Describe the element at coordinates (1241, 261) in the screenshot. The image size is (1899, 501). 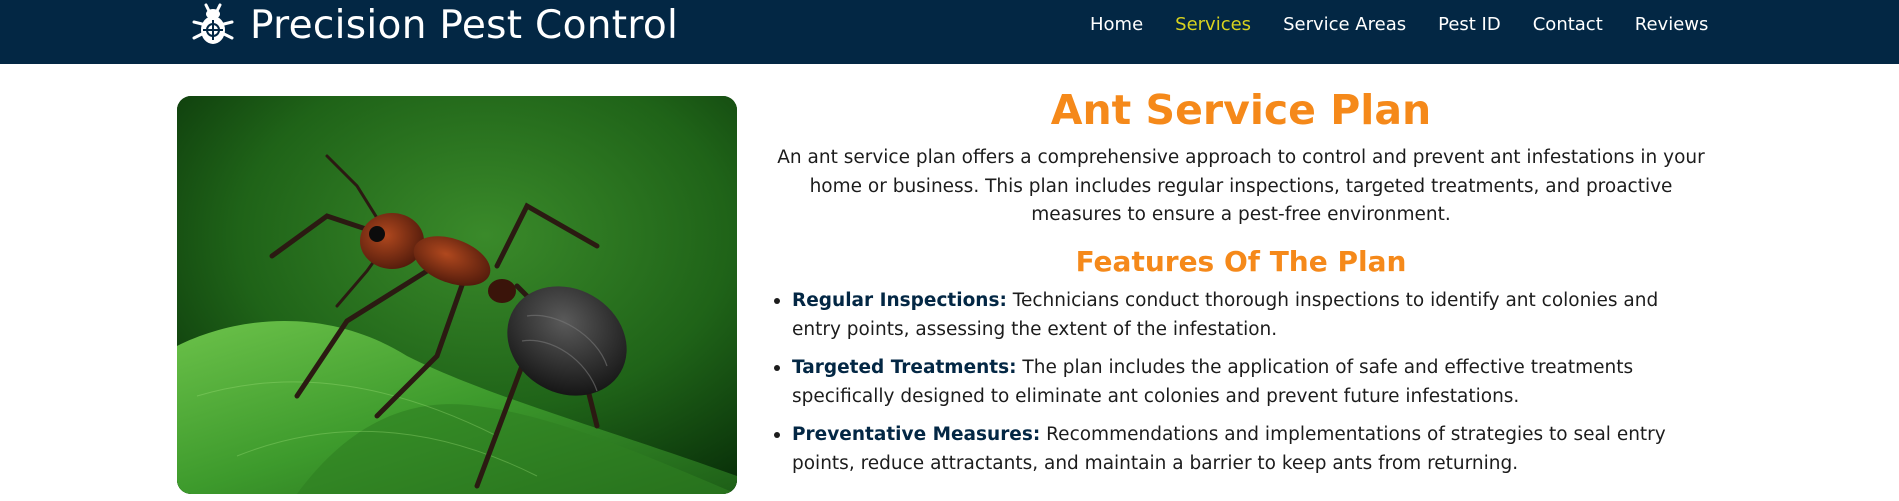
I see `features-heading: Features Of The Plan` at that location.